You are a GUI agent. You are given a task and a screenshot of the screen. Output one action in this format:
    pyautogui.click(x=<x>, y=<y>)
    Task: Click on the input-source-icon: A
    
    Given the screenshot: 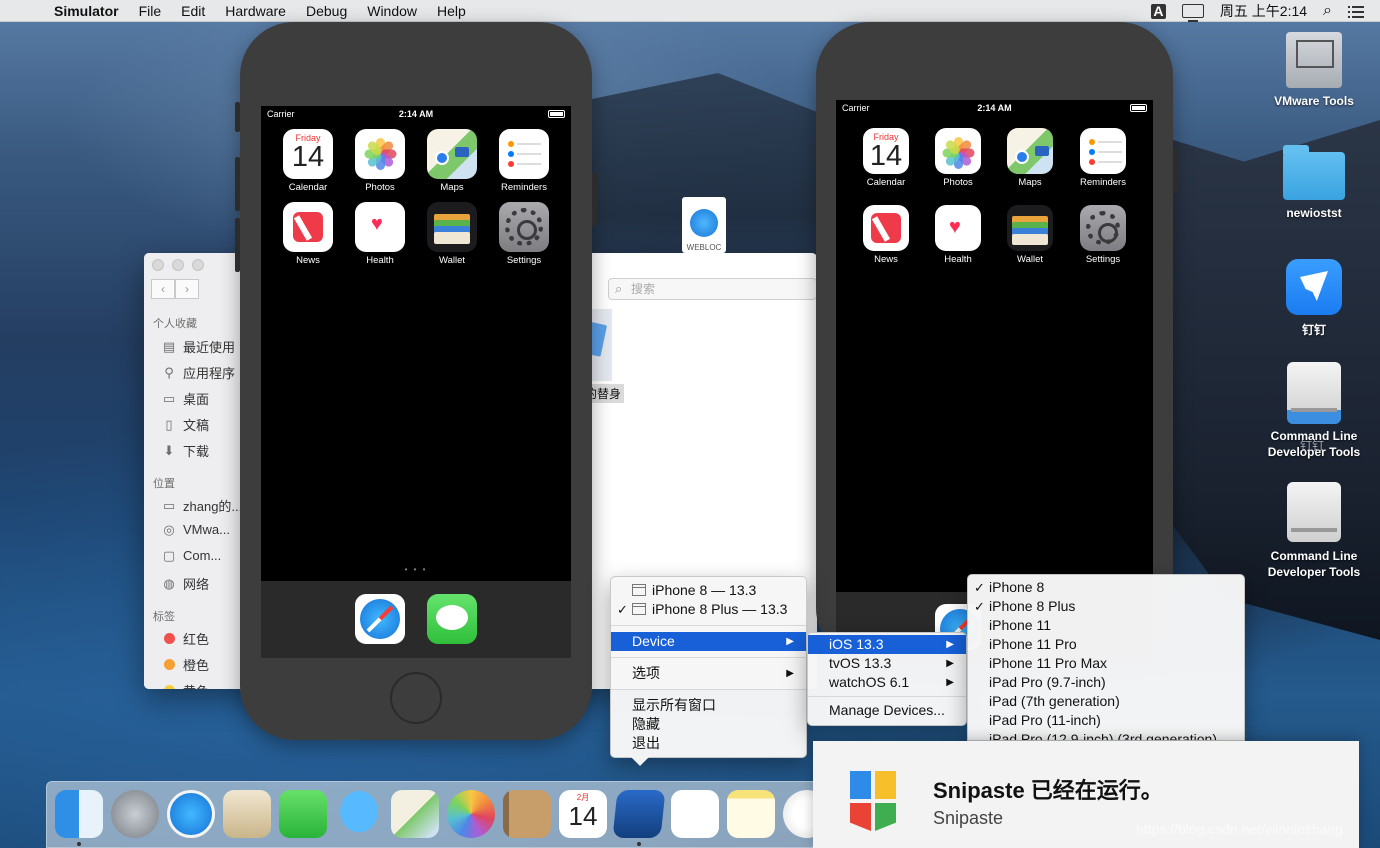 What is the action you would take?
    pyautogui.click(x=1158, y=11)
    